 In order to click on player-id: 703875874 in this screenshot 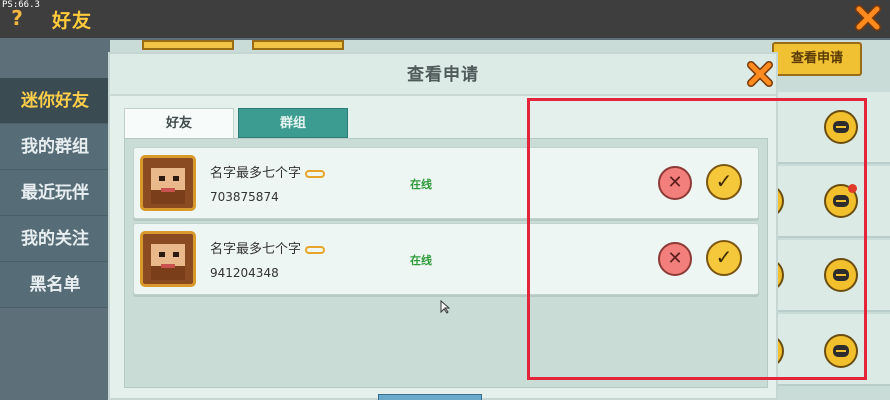, I will do `click(244, 197)`.